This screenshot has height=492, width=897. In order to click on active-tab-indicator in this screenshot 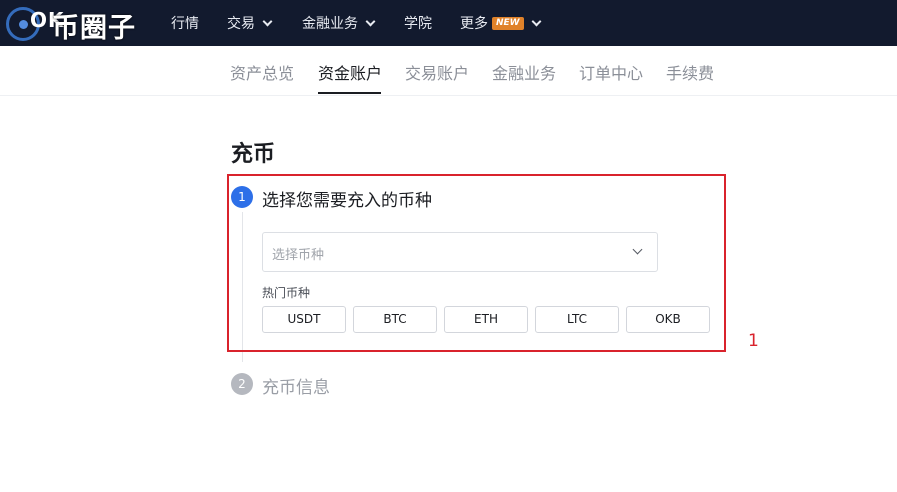, I will do `click(349, 93)`.